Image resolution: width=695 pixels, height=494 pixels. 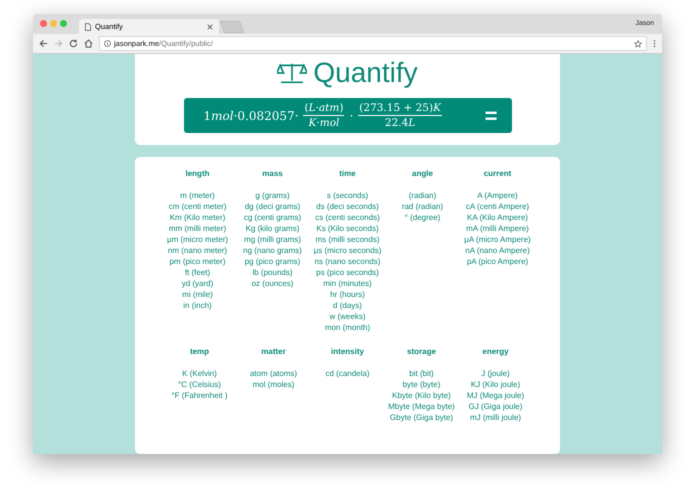 I want to click on unit-item: pm (pico meter), so click(x=197, y=261).